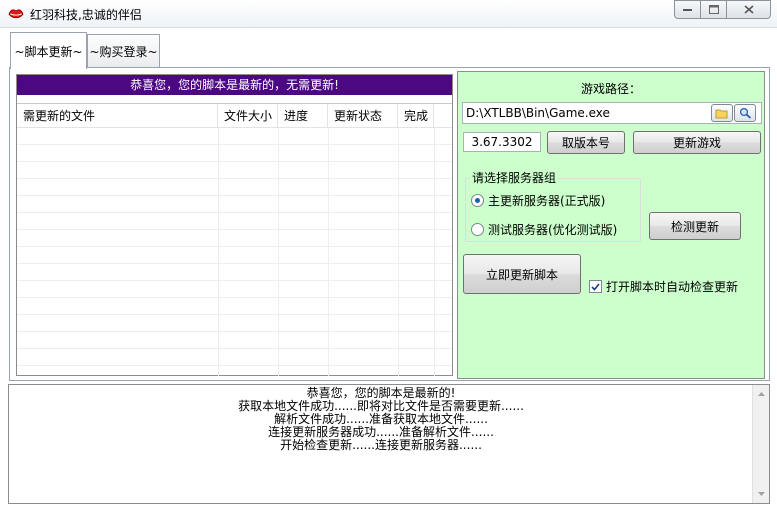  I want to click on close-button, so click(749, 9).